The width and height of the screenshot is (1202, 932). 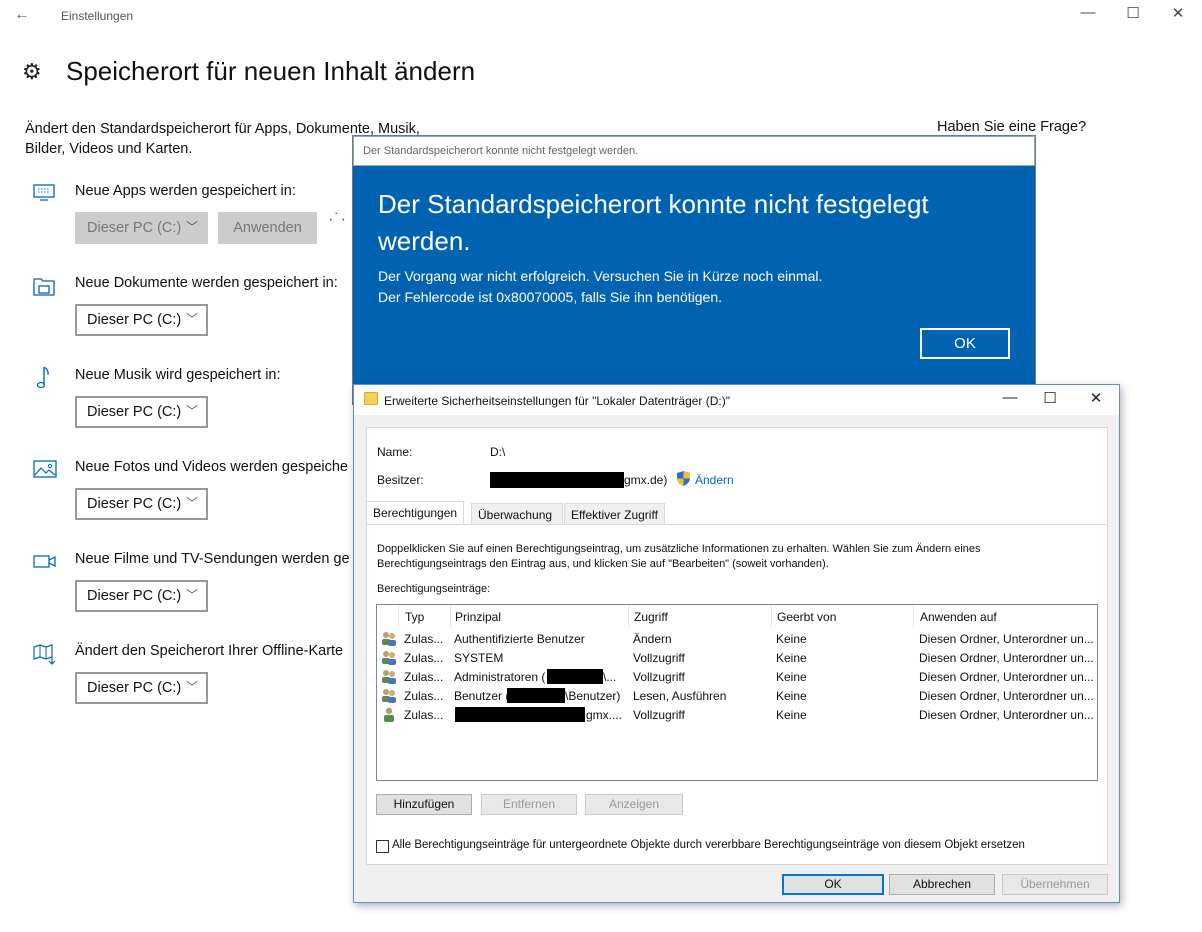 What do you see at coordinates (415, 513) in the screenshot?
I see `tab-permissions: Berechtigungen` at bounding box center [415, 513].